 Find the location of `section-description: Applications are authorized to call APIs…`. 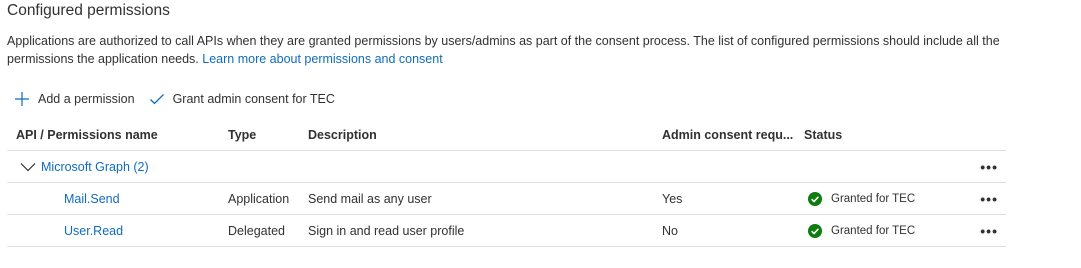

section-description: Applications are authorized to call APIs… is located at coordinates (507, 50).